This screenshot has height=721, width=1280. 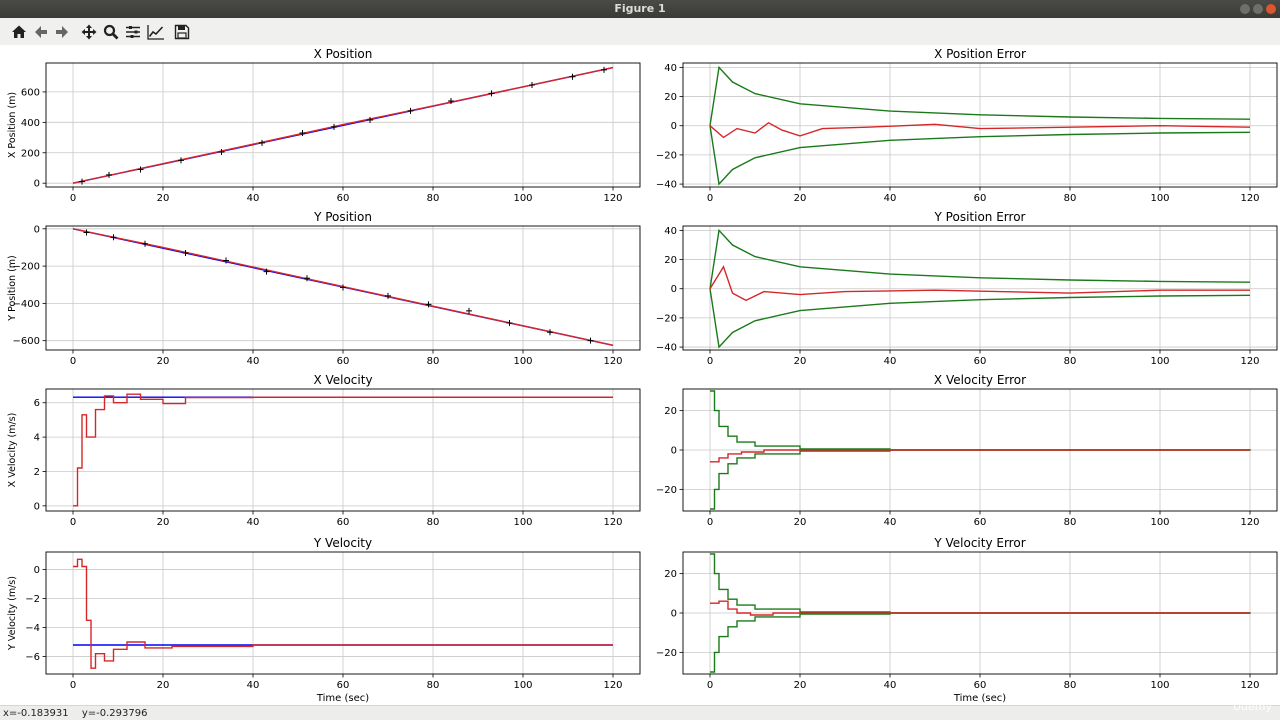 What do you see at coordinates (1245, 9) in the screenshot?
I see `minimize-button` at bounding box center [1245, 9].